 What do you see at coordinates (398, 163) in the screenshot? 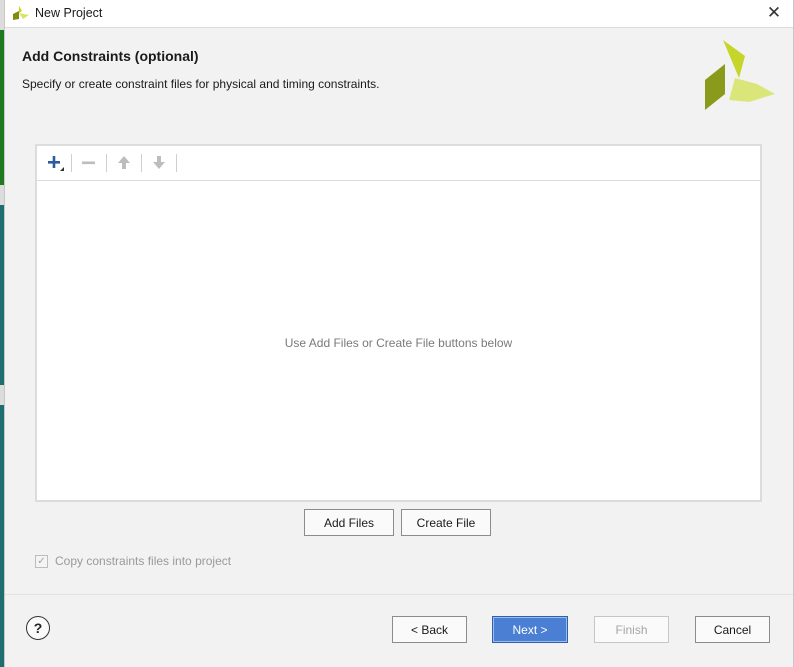
I see `file-list-toolbar` at bounding box center [398, 163].